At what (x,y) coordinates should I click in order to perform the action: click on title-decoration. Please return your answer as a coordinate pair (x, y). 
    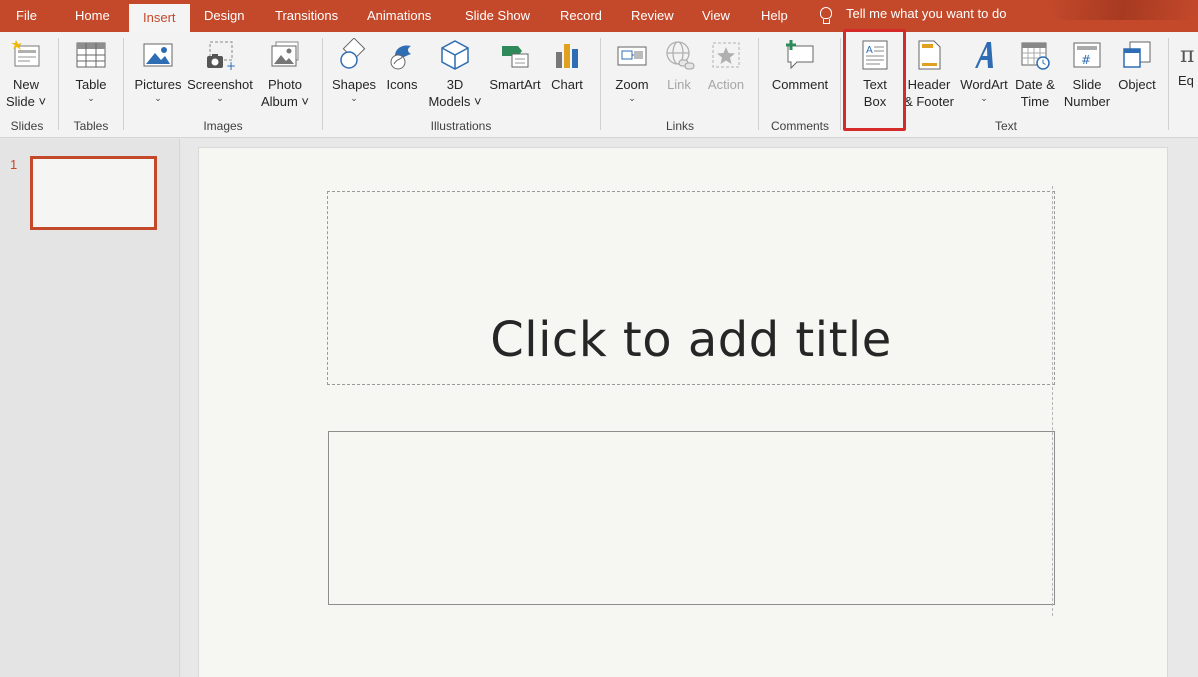
    Looking at the image, I should click on (1123, 10).